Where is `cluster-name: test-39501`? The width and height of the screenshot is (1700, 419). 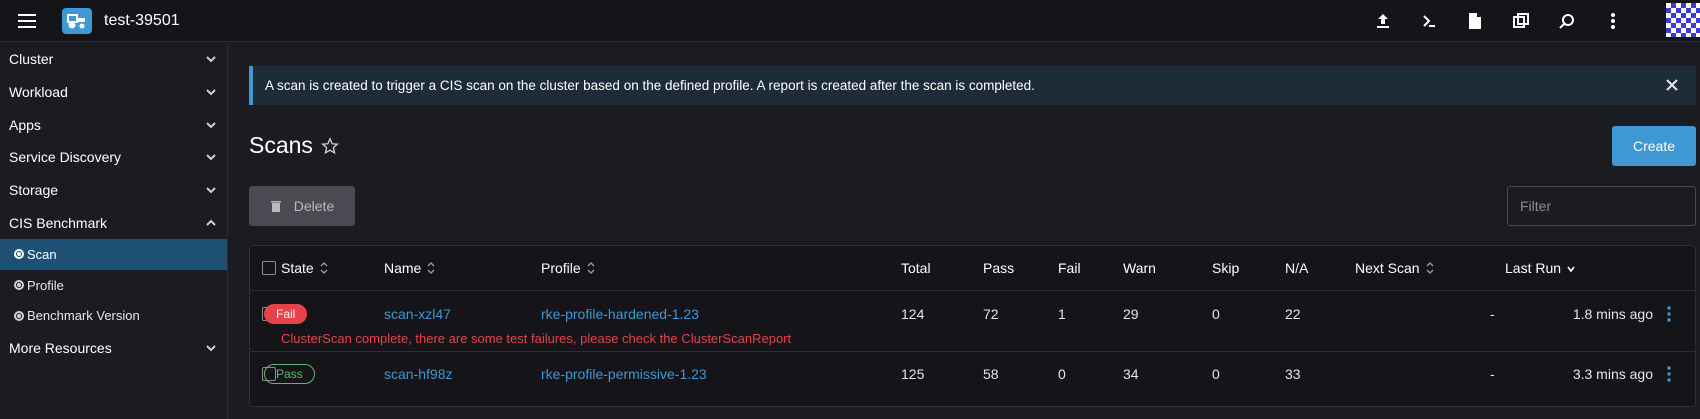 cluster-name: test-39501 is located at coordinates (142, 20).